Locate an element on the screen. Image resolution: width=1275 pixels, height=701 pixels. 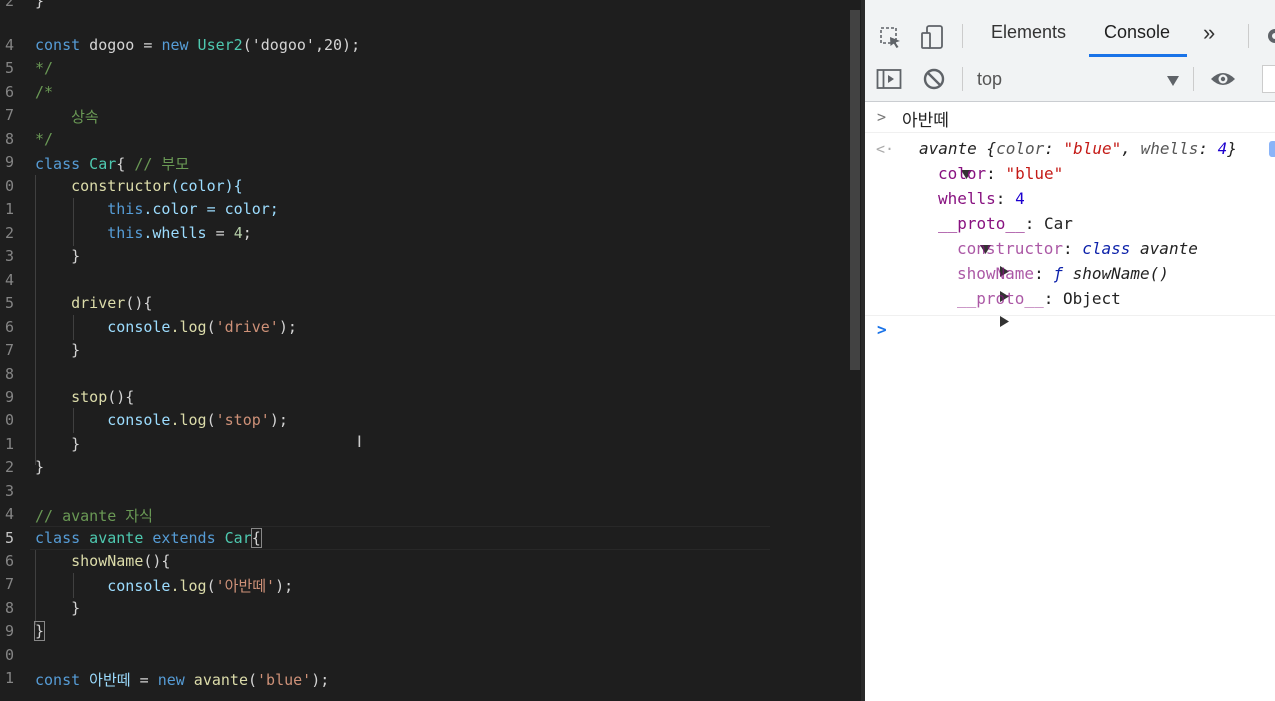
tab-console: Console is located at coordinates (1137, 32).